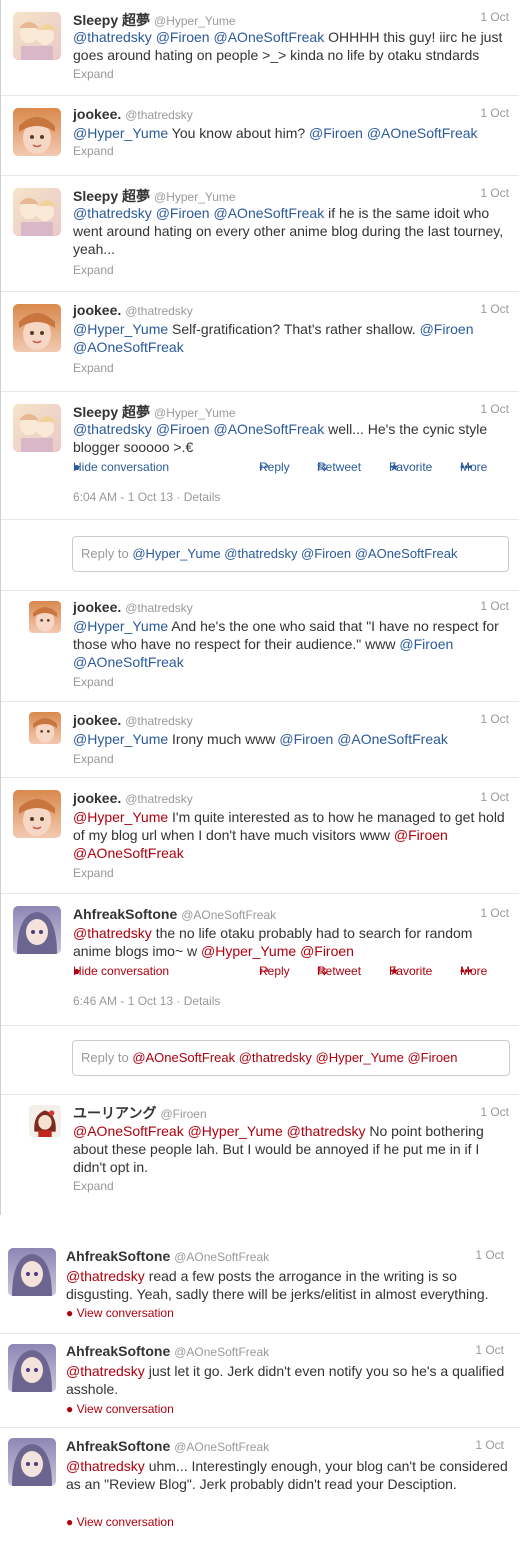  Describe the element at coordinates (146, 1001) in the screenshot. I see `tweet-details: 6:46 AM - 1 Oct 13 · Details` at that location.